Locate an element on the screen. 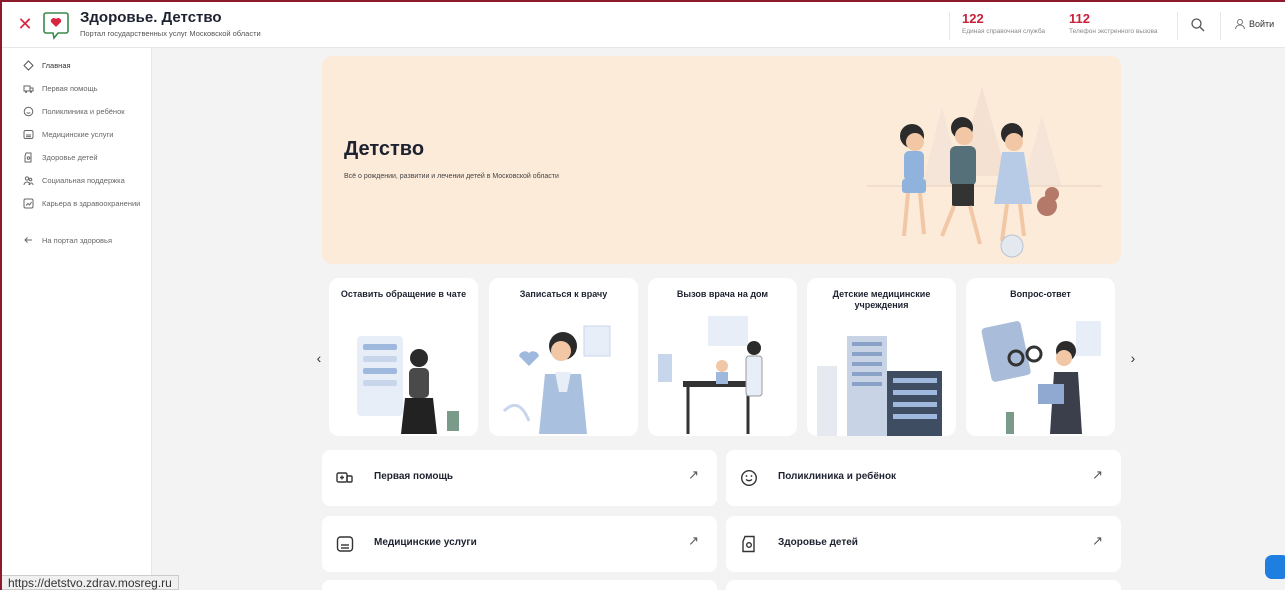 The height and width of the screenshot is (590, 1285). sidebar-item-label: Медицинские услуги is located at coordinates (78, 134).